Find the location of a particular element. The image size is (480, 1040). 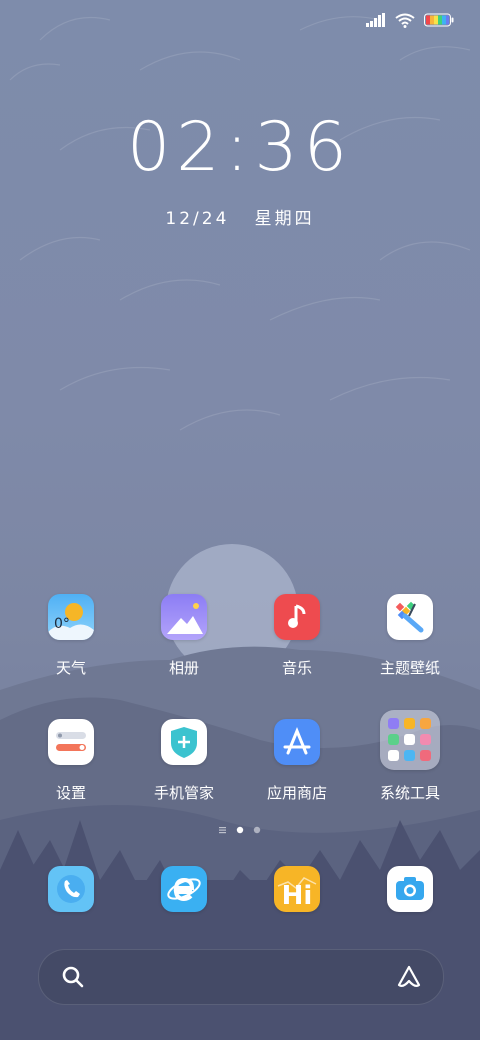

app-music: 音乐 is located at coordinates (297, 636).